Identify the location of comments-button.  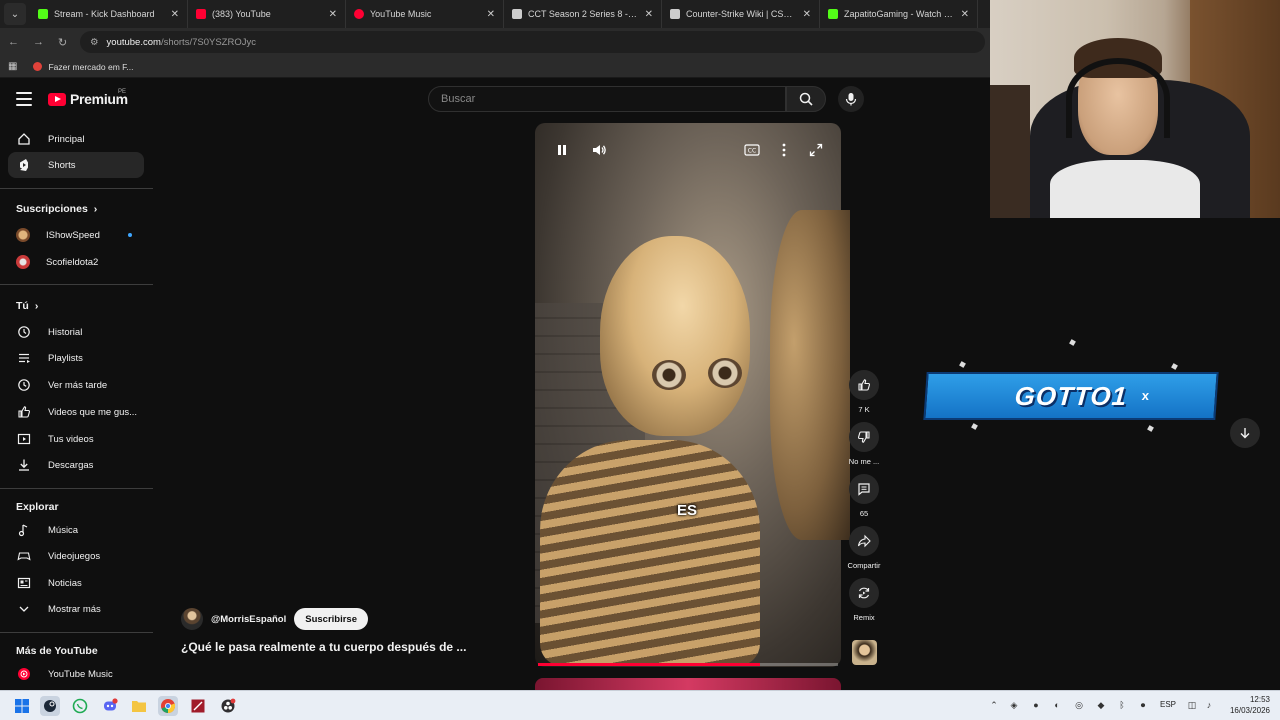
(864, 489).